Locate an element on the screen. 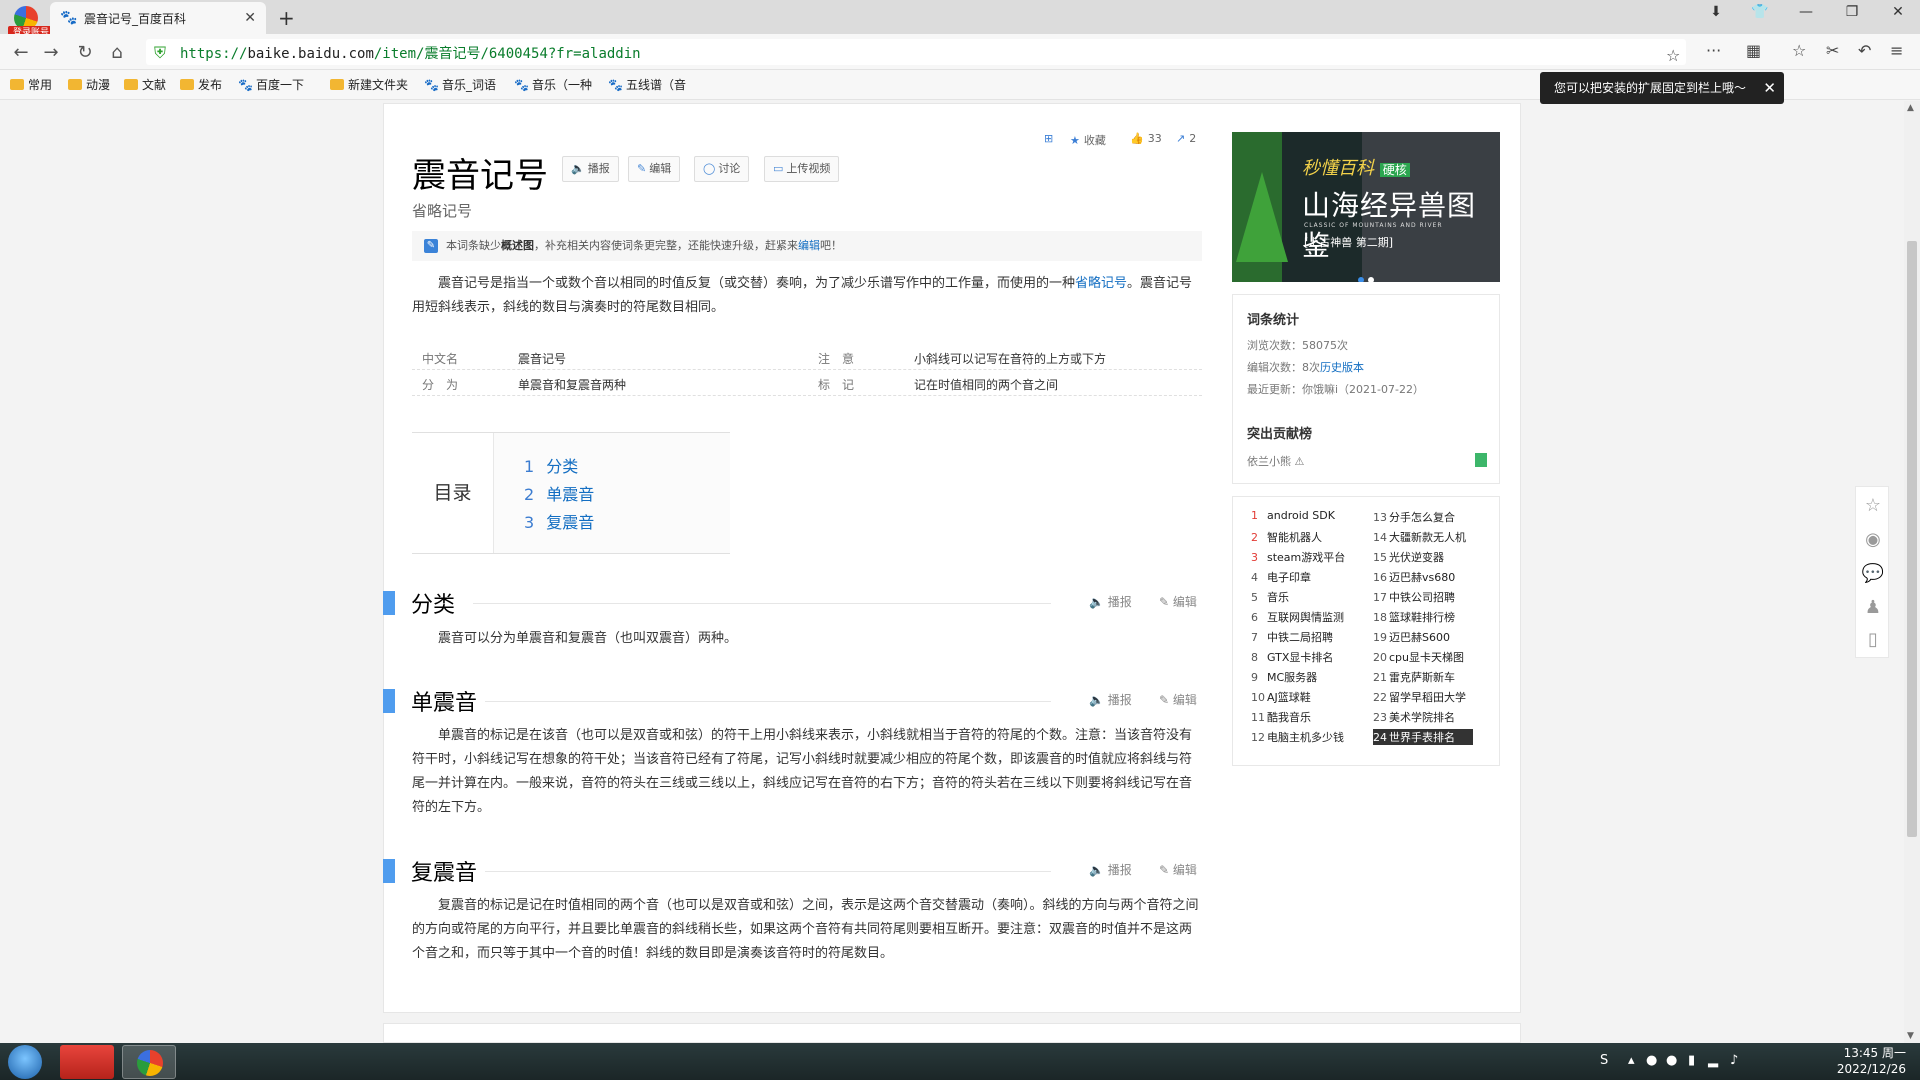 This screenshot has height=1080, width=1920. favorites-icon: ☆ is located at coordinates (1799, 50).